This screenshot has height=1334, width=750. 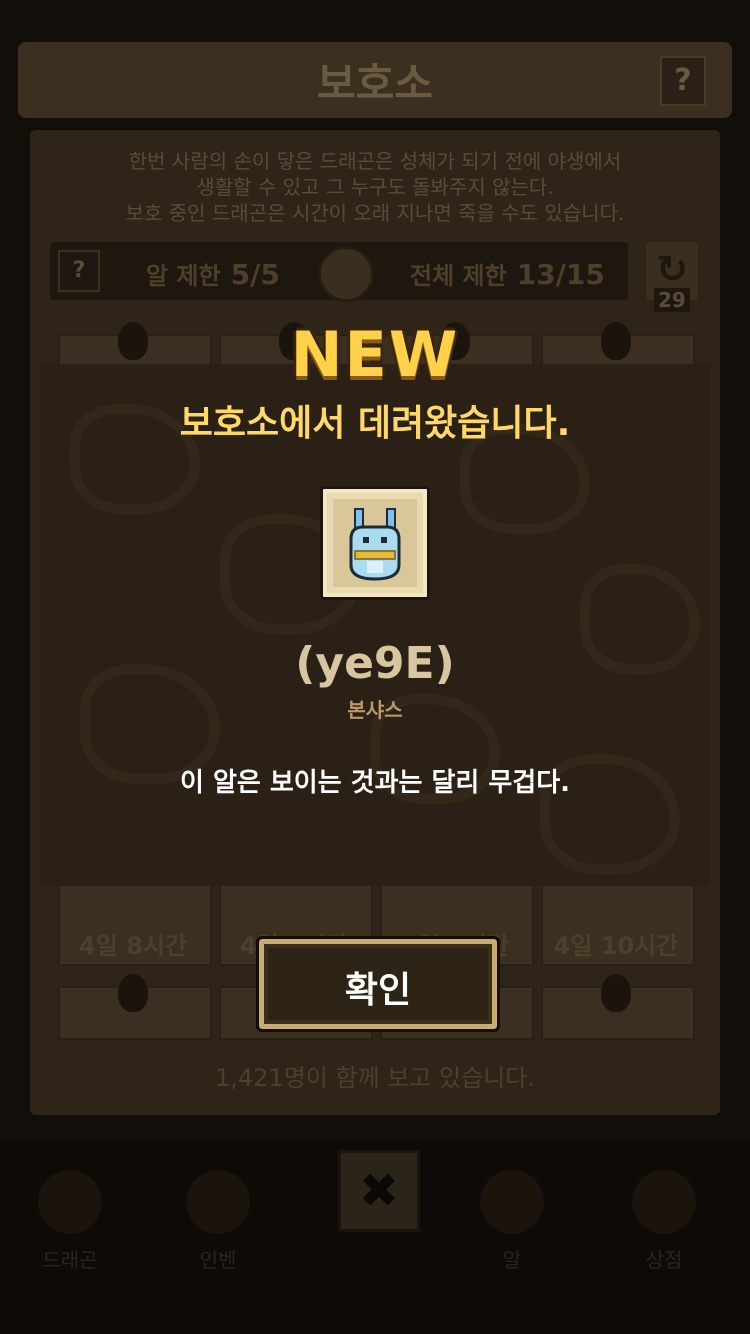 What do you see at coordinates (683, 81) in the screenshot?
I see `help-button: ?` at bounding box center [683, 81].